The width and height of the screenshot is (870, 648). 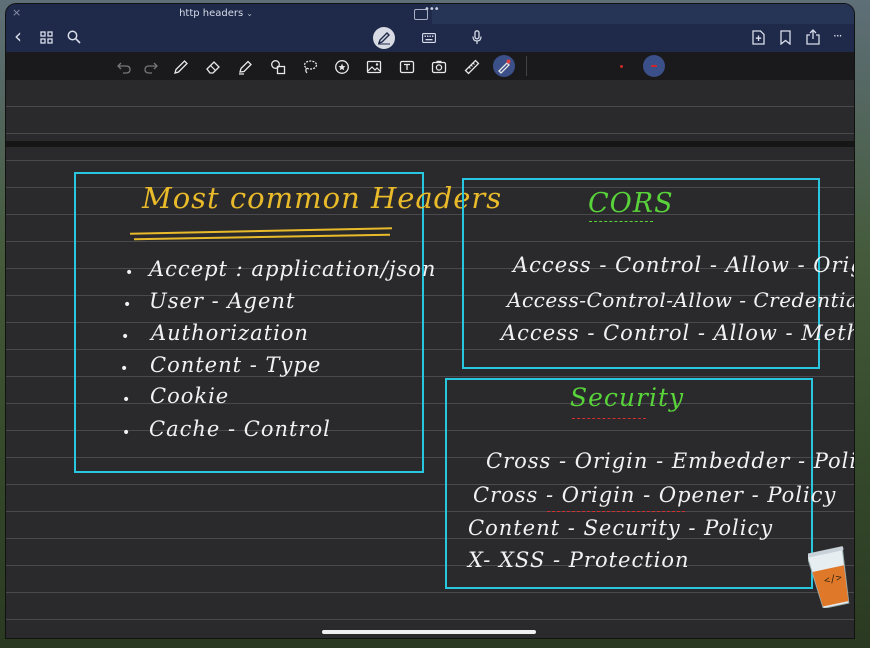 What do you see at coordinates (222, 301) in the screenshot?
I see `header-item: User - Agent` at bounding box center [222, 301].